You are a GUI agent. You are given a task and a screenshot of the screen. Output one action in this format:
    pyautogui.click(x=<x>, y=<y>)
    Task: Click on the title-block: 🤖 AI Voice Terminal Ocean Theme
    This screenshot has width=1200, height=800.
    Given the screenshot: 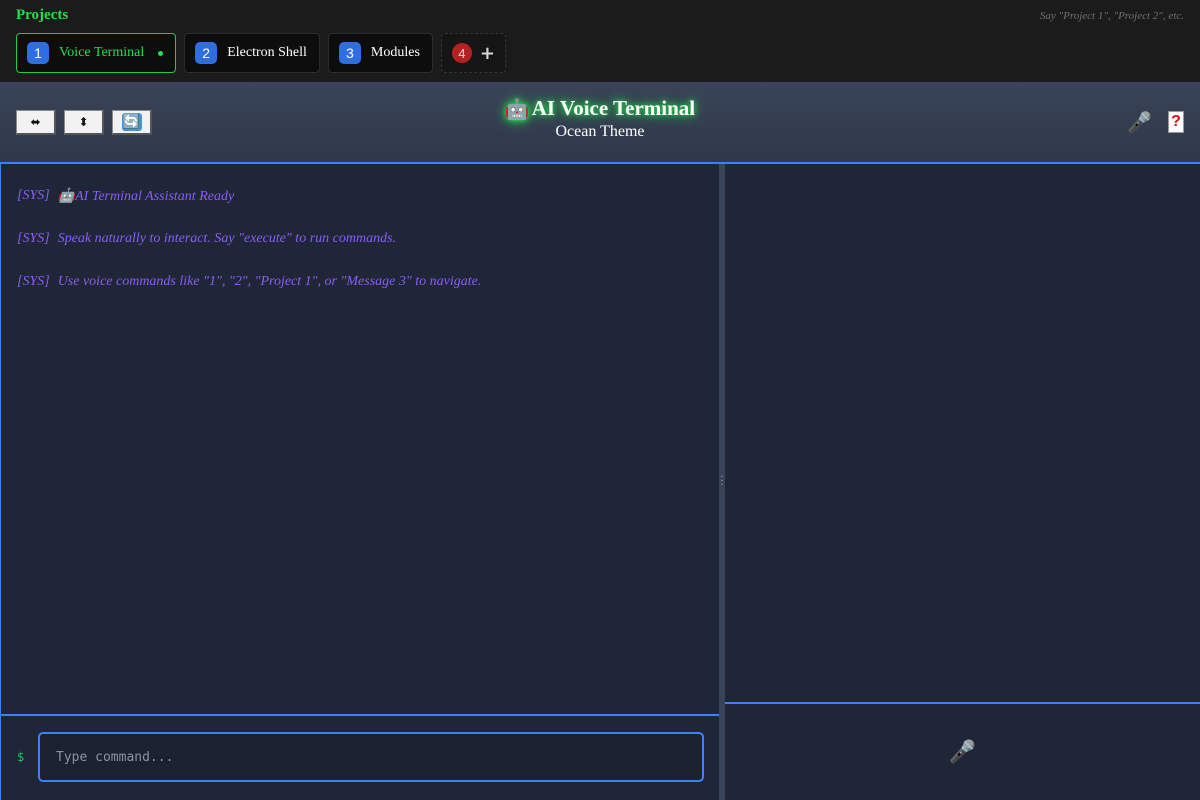 What is the action you would take?
    pyautogui.click(x=600, y=118)
    